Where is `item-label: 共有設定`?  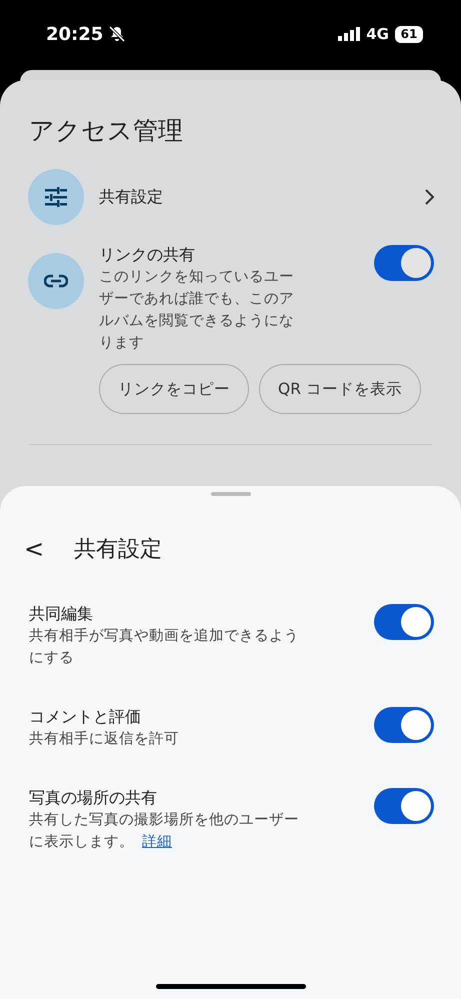 item-label: 共有設定 is located at coordinates (254, 197).